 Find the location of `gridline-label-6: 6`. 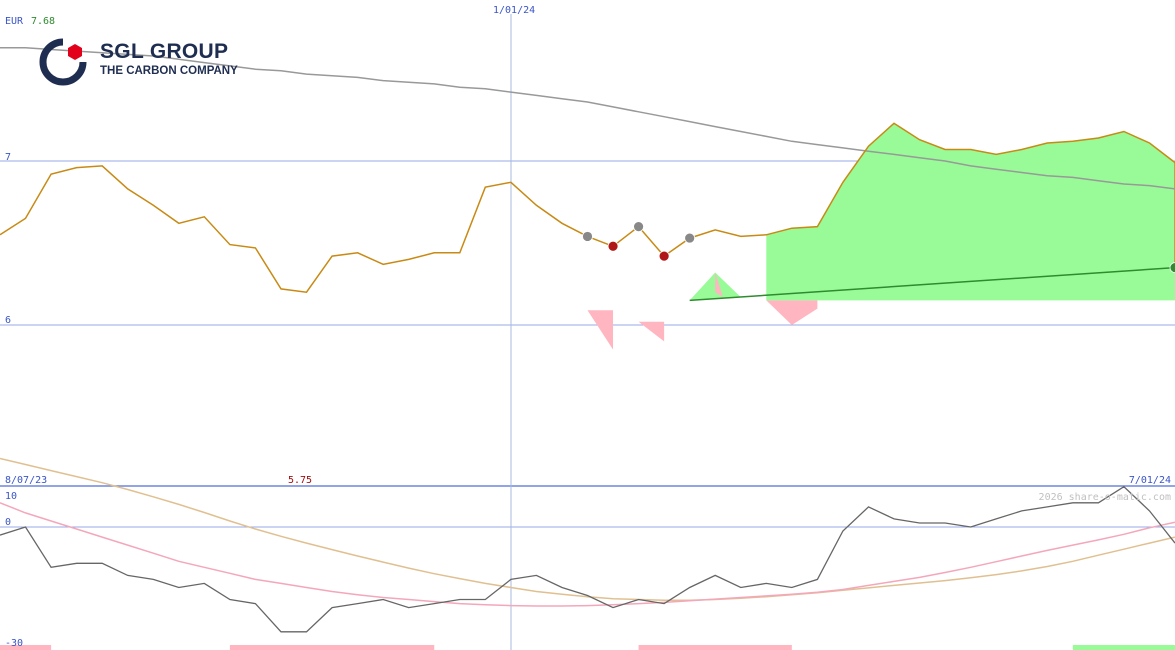

gridline-label-6: 6 is located at coordinates (8, 320).